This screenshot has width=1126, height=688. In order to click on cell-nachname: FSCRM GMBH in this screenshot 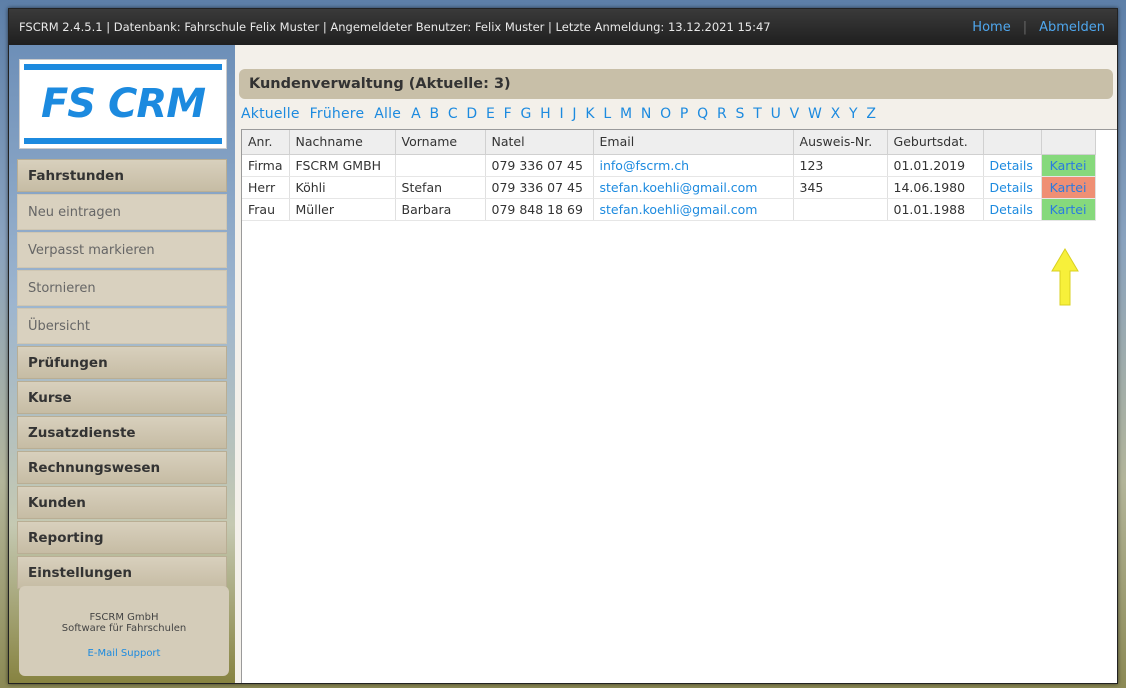, I will do `click(342, 165)`.